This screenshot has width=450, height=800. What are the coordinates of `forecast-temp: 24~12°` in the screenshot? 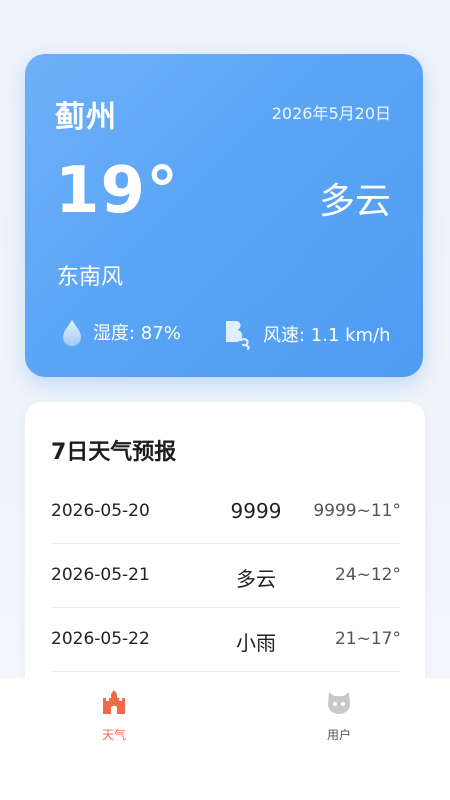 It's located at (367, 575).